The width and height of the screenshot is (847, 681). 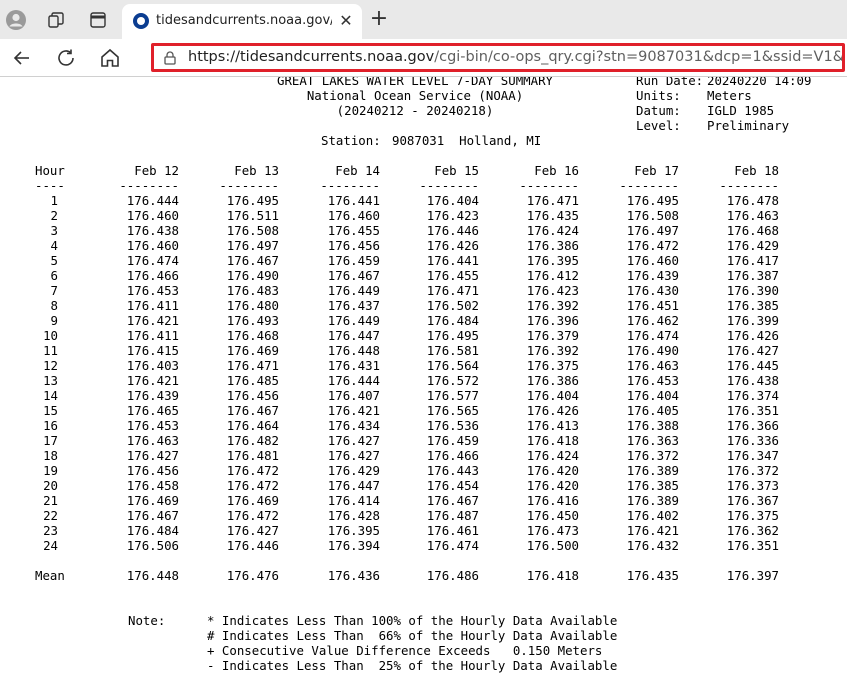 What do you see at coordinates (252, 575) in the screenshot?
I see `mean-value: 176.476` at bounding box center [252, 575].